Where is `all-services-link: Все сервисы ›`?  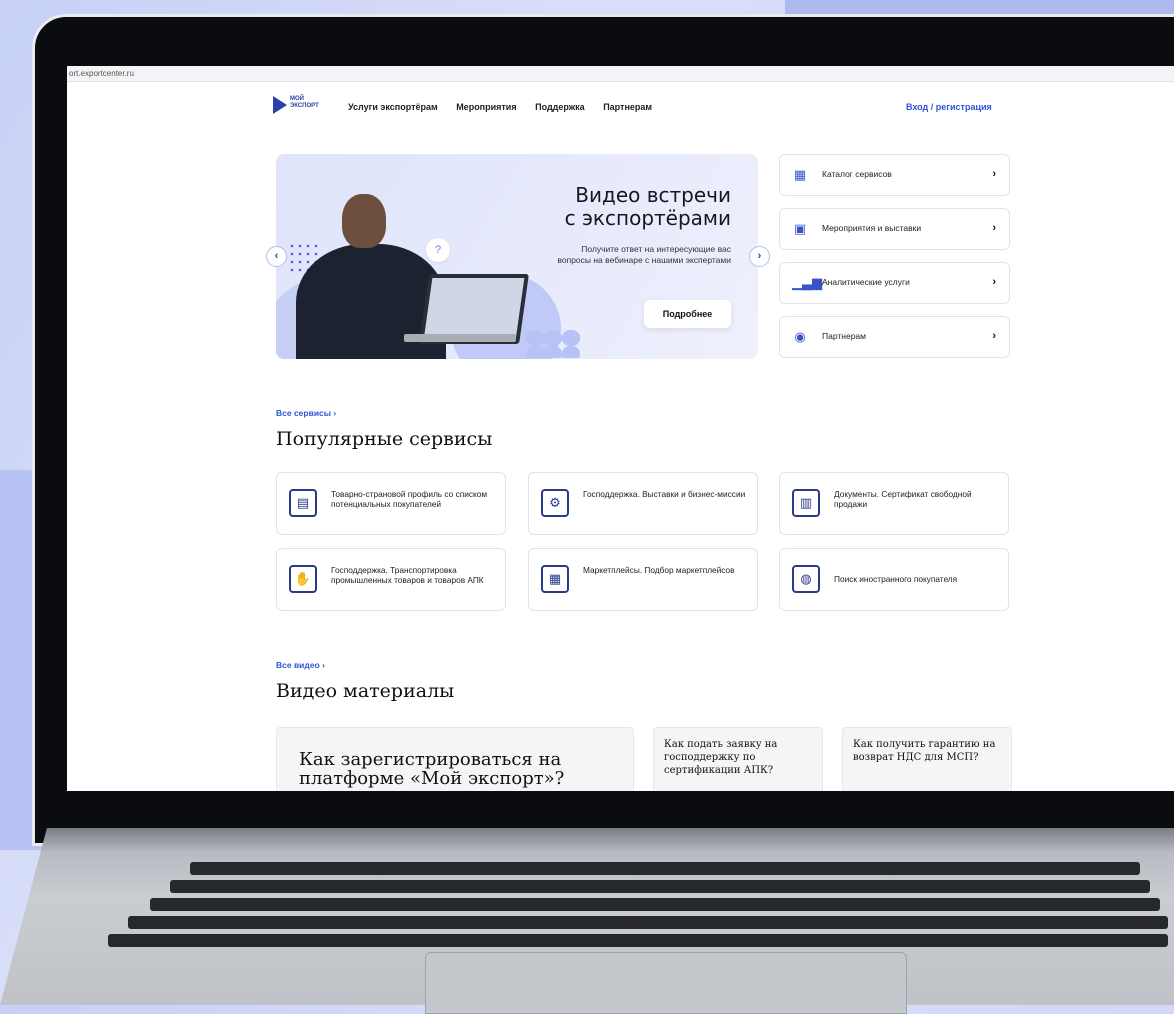 all-services-link: Все сервисы › is located at coordinates (306, 413).